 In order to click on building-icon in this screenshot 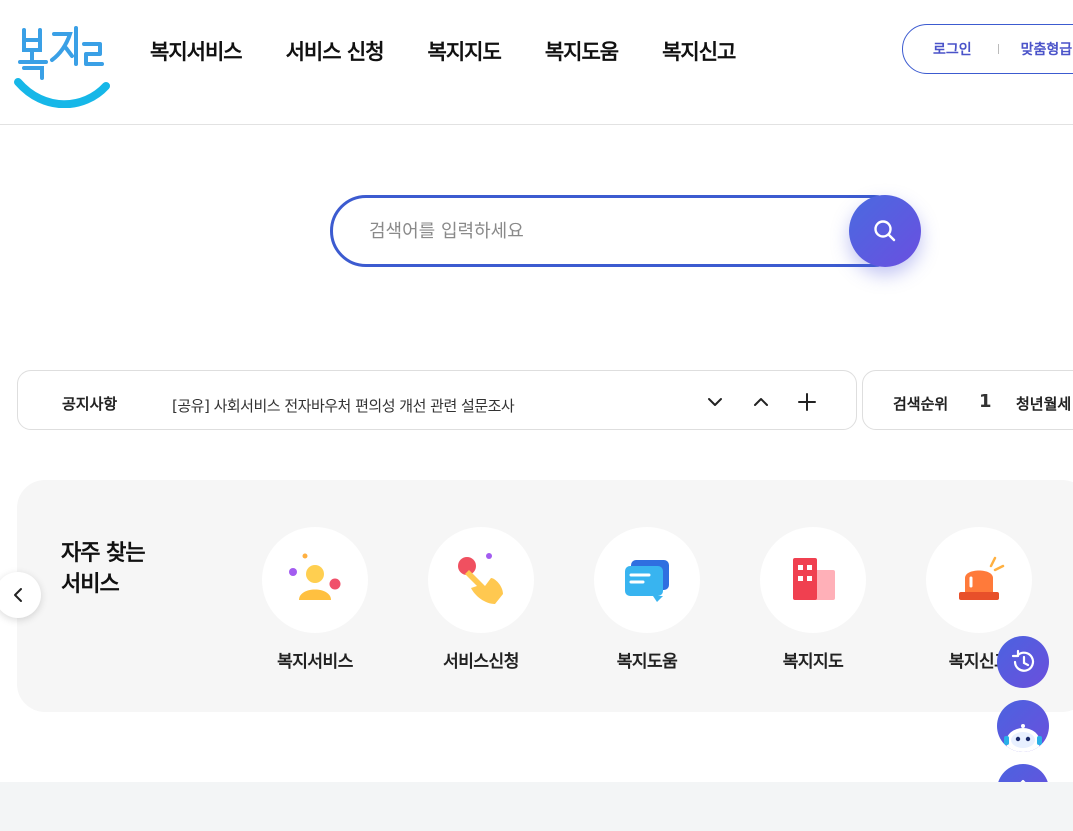, I will do `click(814, 579)`.